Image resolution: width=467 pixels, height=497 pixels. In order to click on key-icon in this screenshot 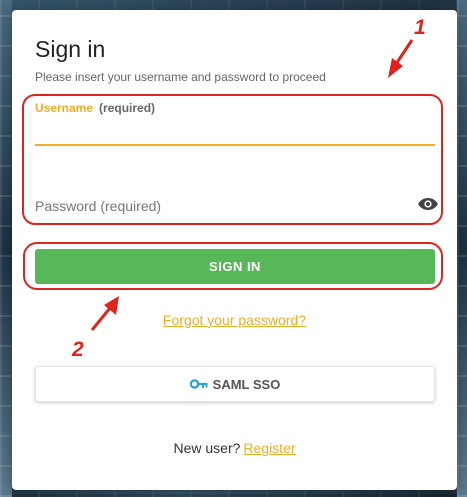, I will do `click(198, 384)`.